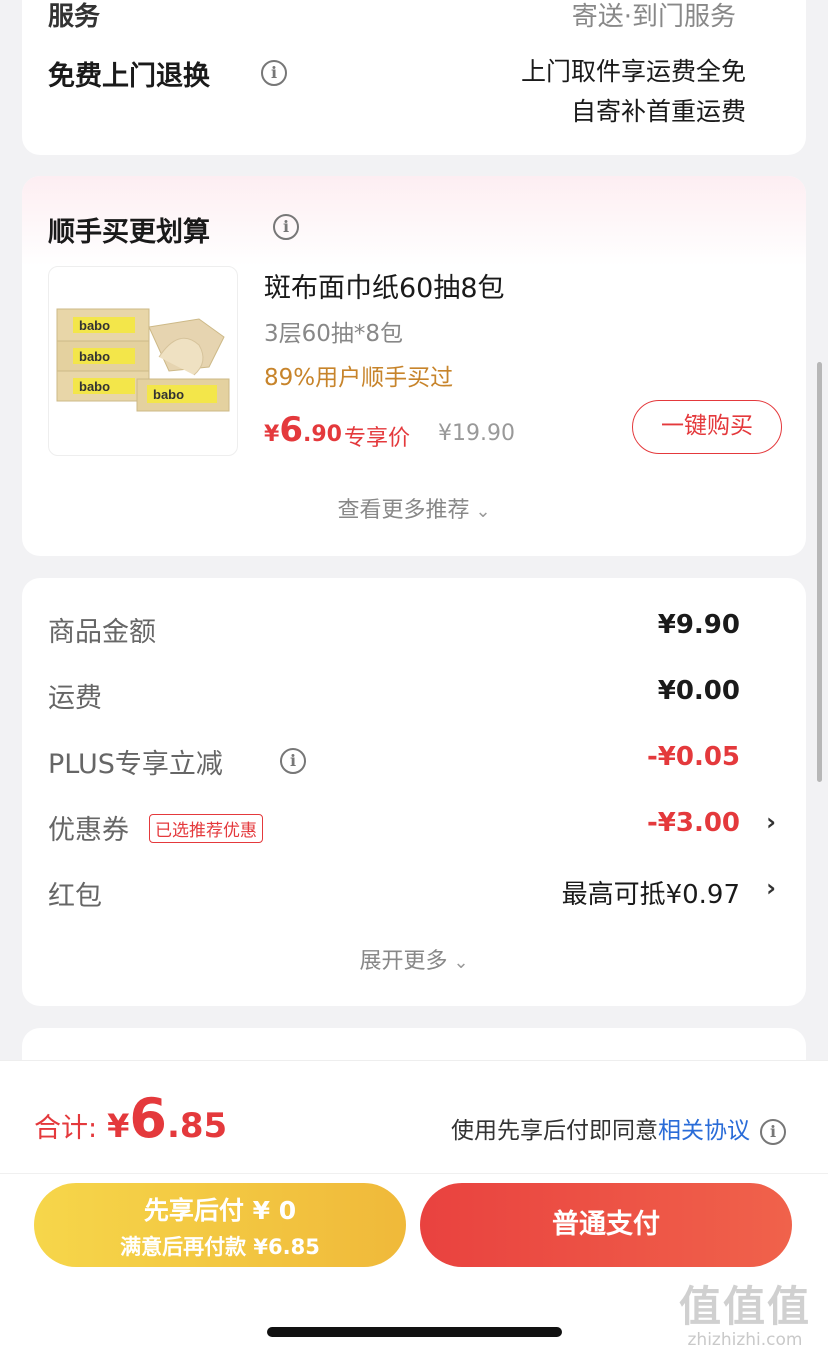  I want to click on total-int: 6, so click(148, 1118).